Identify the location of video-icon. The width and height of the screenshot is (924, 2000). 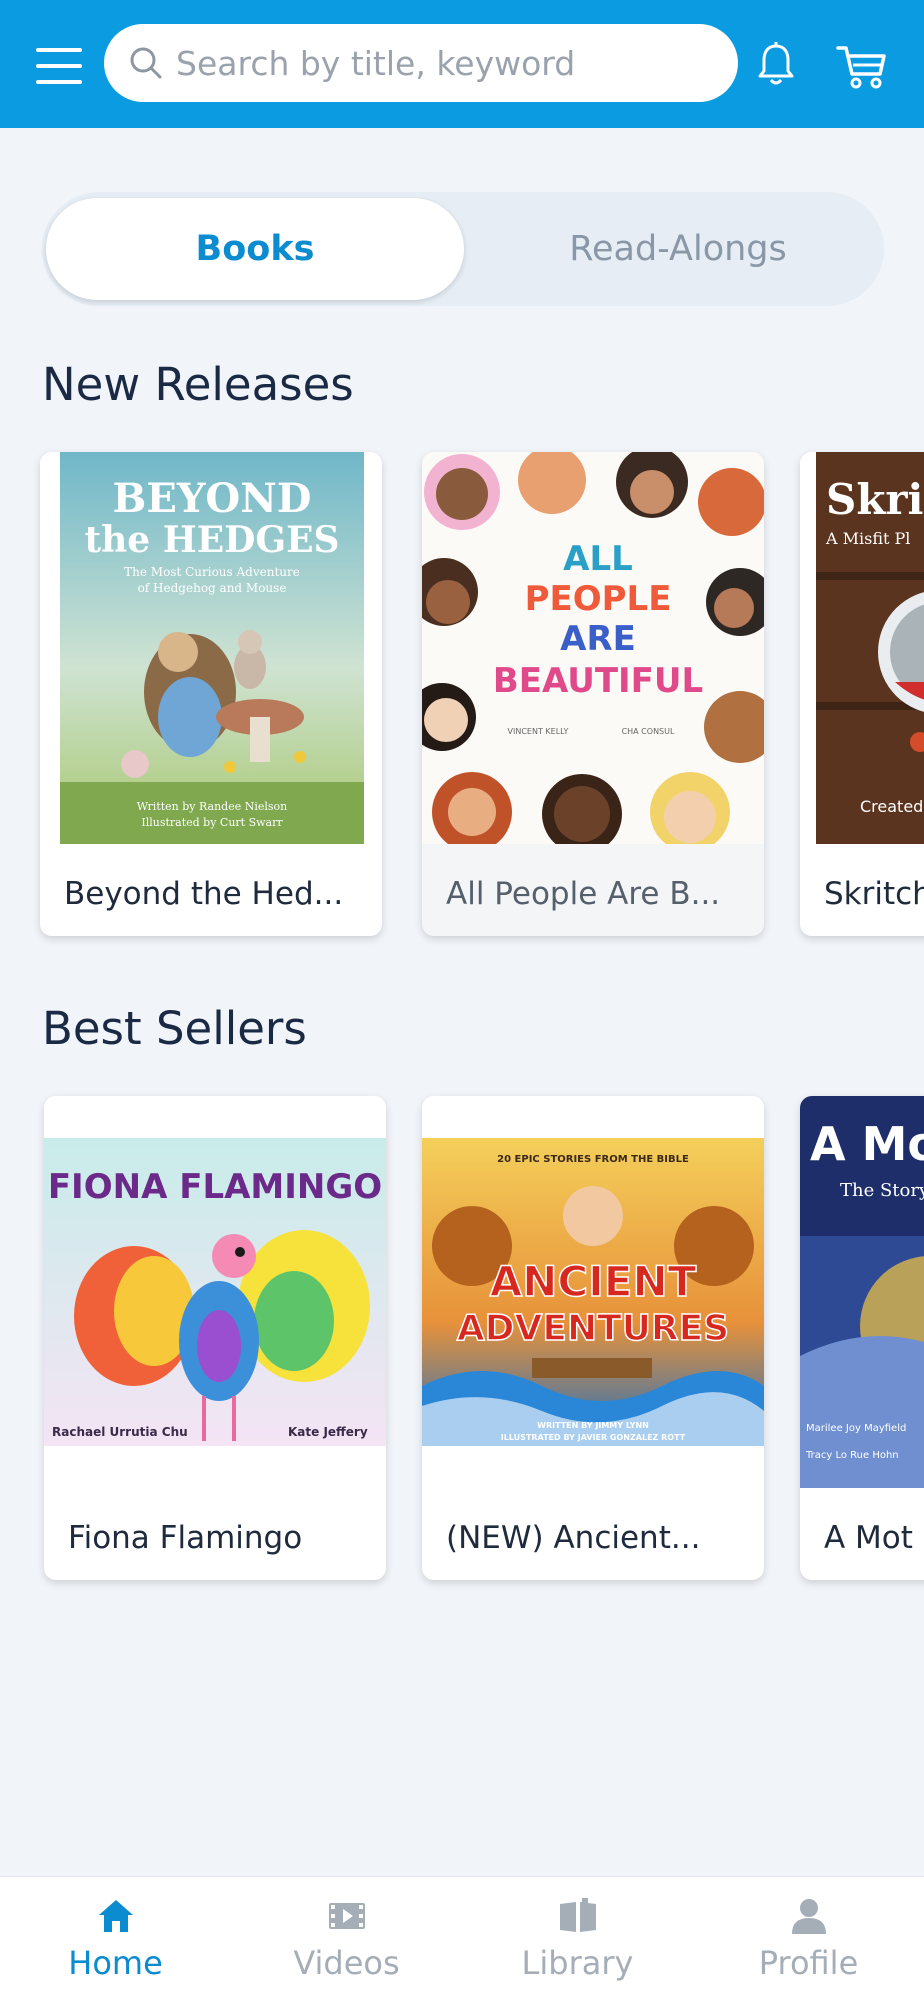
(346, 1916).